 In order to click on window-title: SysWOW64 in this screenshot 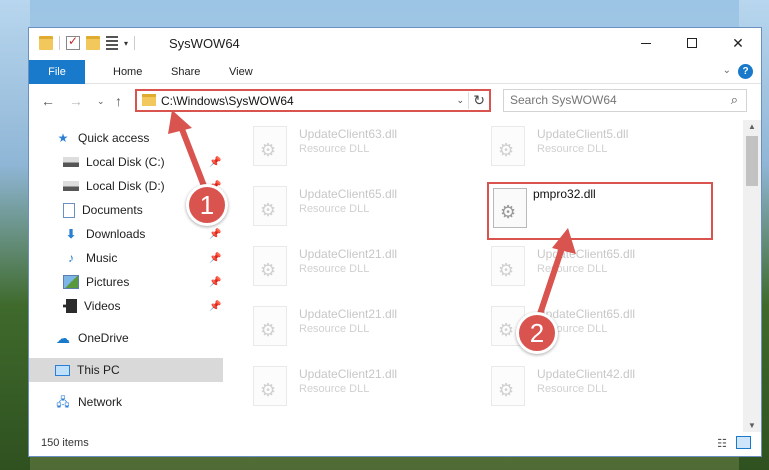, I will do `click(204, 43)`.